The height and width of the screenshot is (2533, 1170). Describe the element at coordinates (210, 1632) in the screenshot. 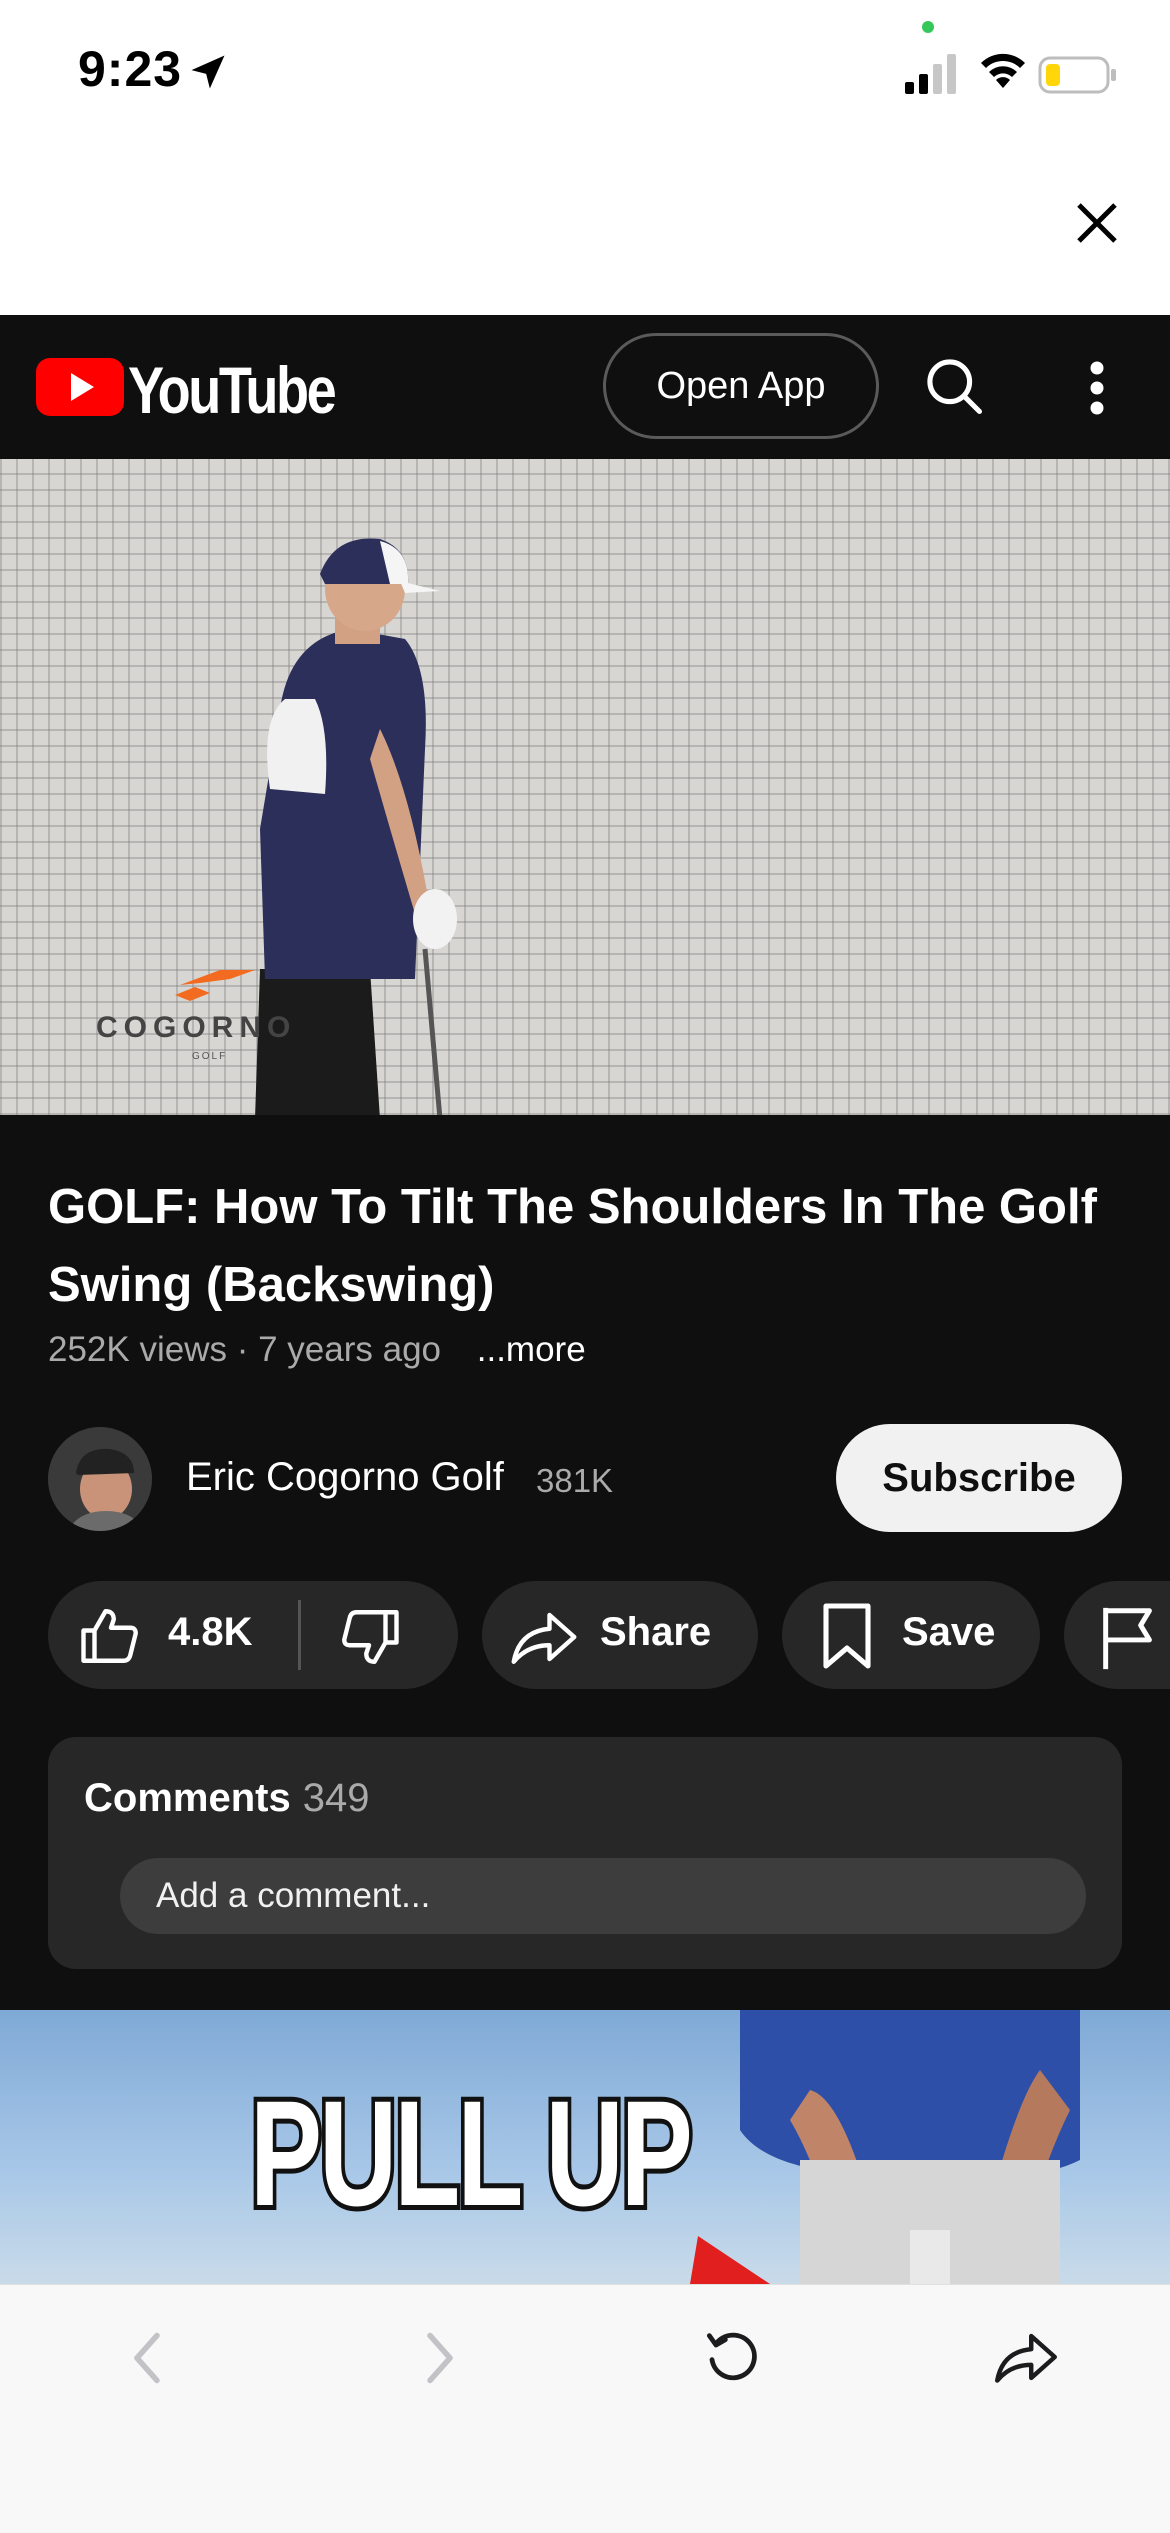

I see `like-count: 4.8K` at that location.